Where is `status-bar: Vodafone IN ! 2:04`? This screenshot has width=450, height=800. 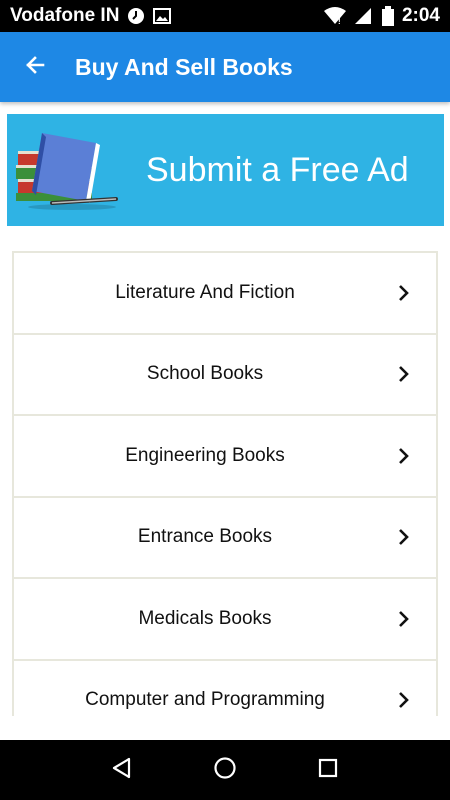
status-bar: Vodafone IN ! 2:04 is located at coordinates (225, 16).